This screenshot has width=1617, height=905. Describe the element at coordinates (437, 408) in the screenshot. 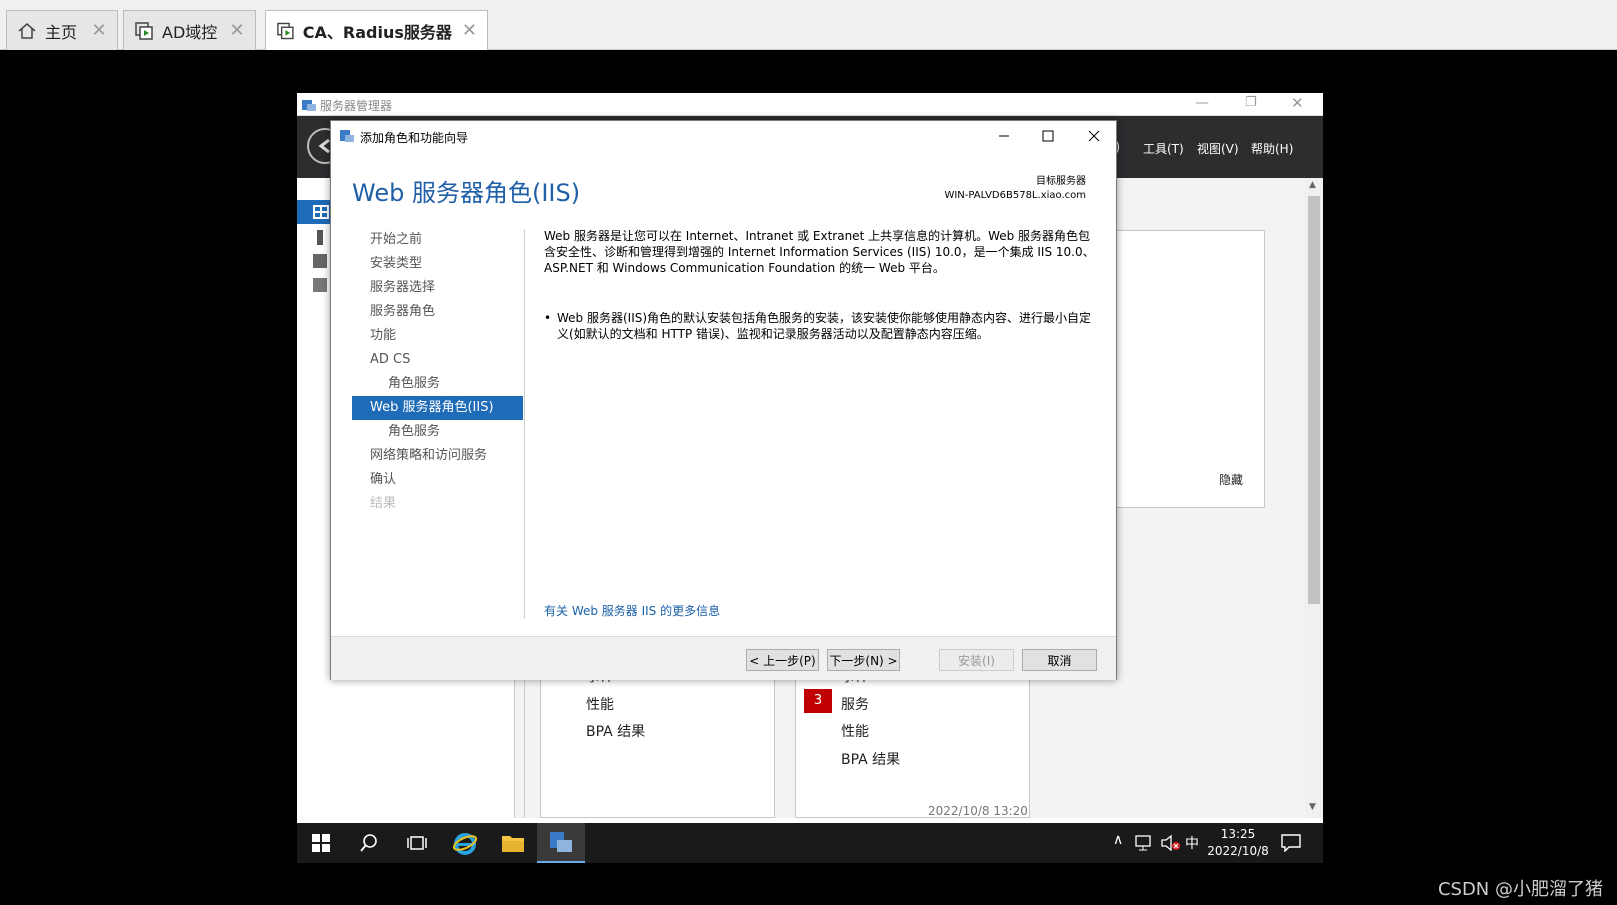

I see `nav-item-web-server-role: Web 服务器角色(IIS)` at that location.